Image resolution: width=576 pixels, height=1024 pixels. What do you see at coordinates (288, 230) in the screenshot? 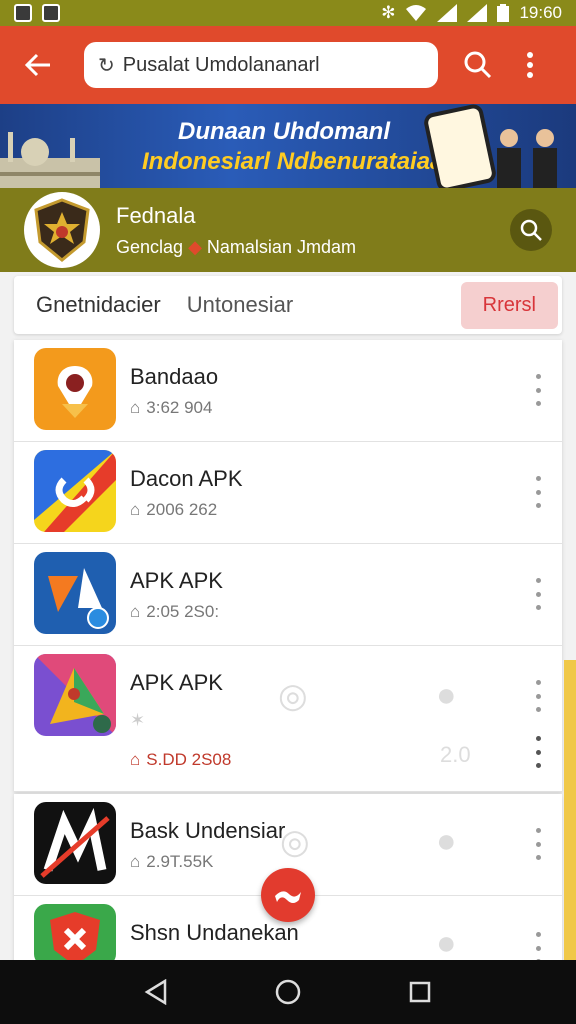
I see `channel-header: Fednala Genclag ◆ Namalsian Jmdam` at bounding box center [288, 230].